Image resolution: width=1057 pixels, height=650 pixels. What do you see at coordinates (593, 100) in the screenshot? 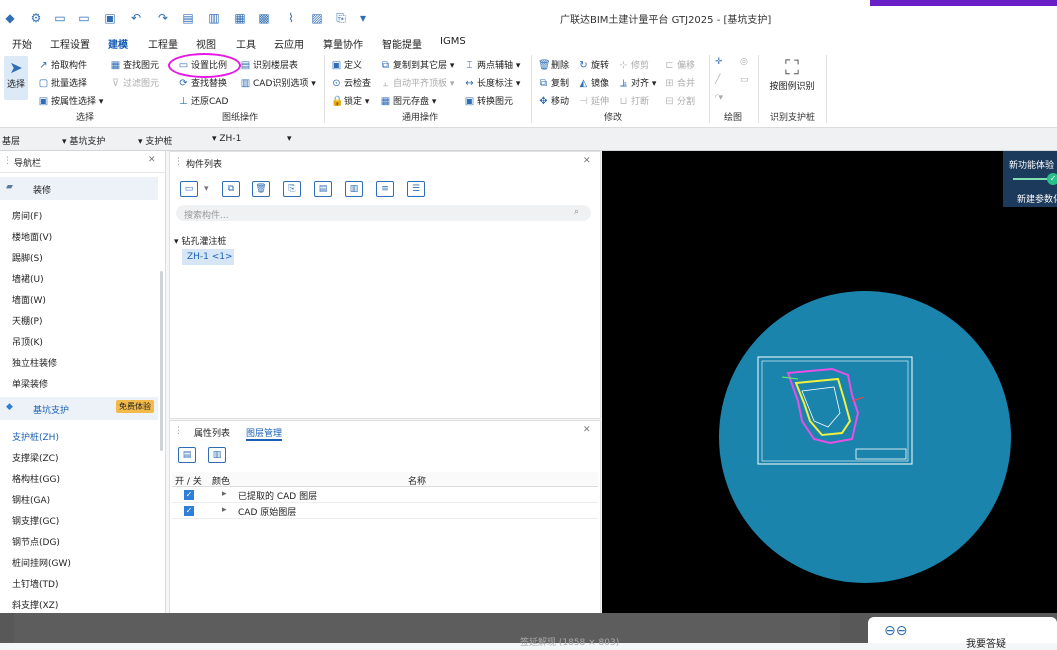
I see `extend-button: ⊣ 延伸` at bounding box center [593, 100].